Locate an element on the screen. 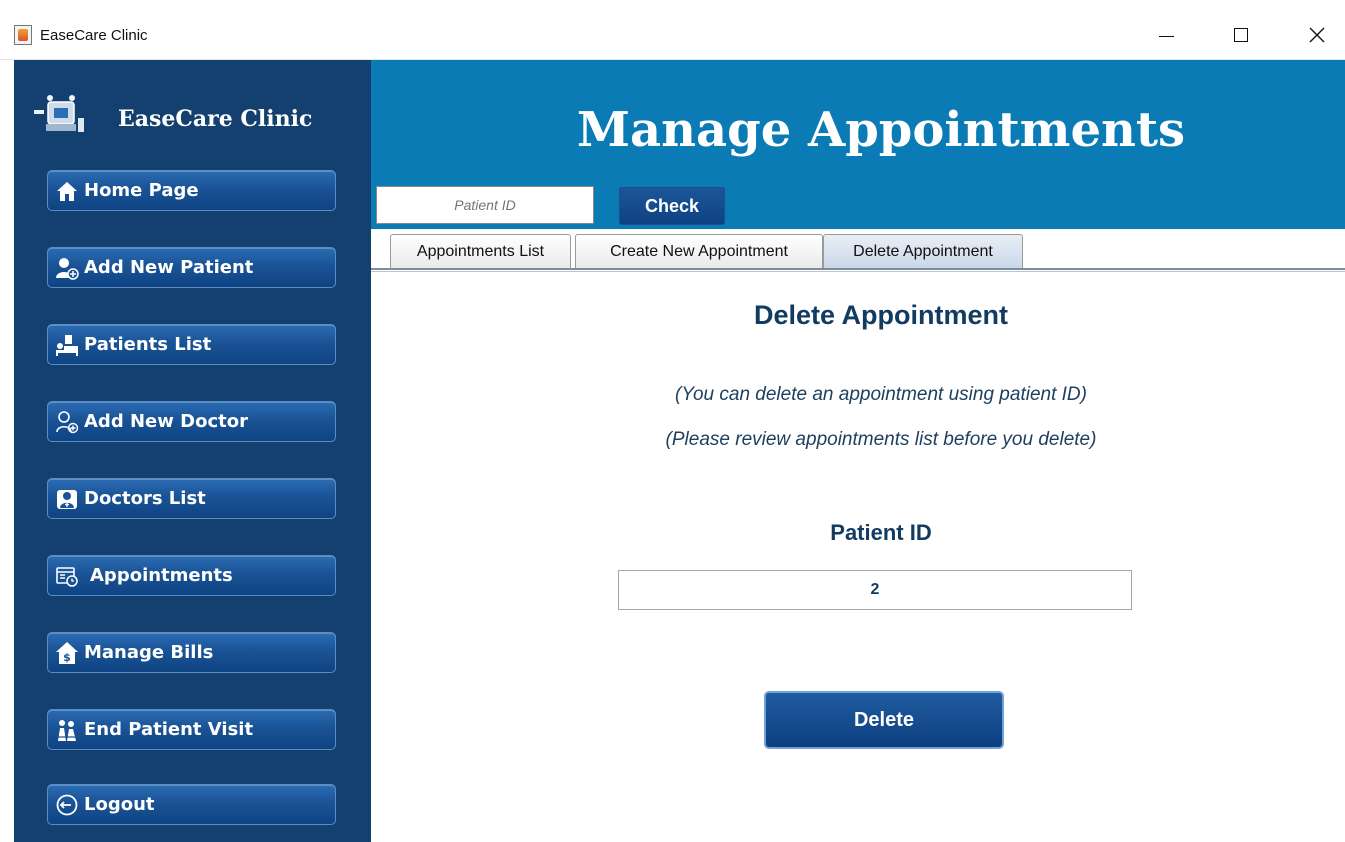 Image resolution: width=1345 pixels, height=842 pixels. close-button is located at coordinates (1317, 35).